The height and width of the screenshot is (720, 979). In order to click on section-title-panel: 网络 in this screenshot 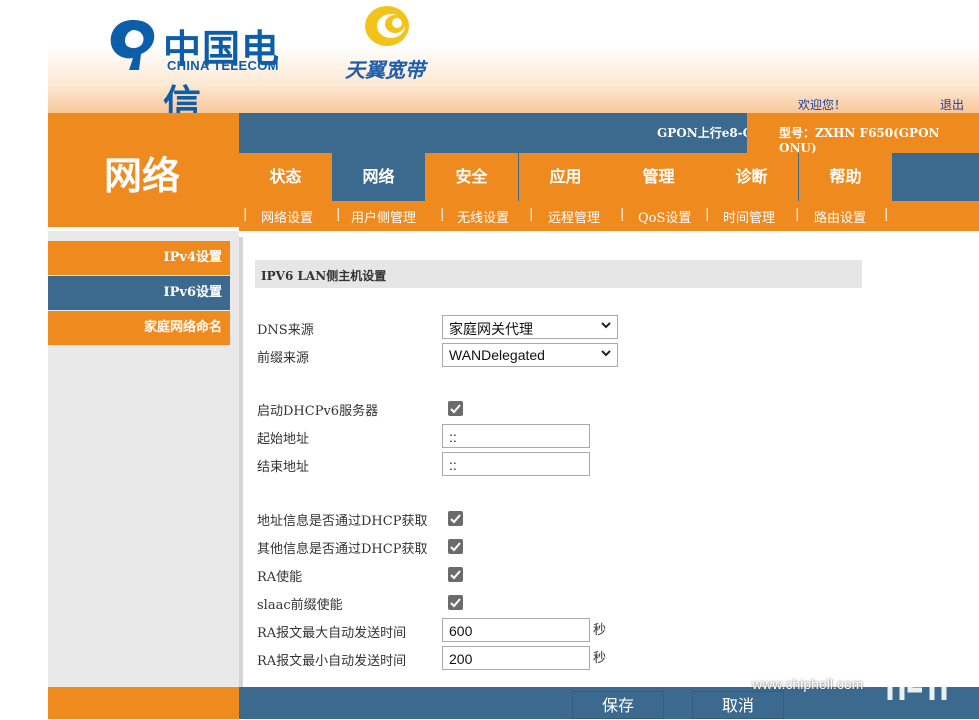, I will do `click(143, 170)`.